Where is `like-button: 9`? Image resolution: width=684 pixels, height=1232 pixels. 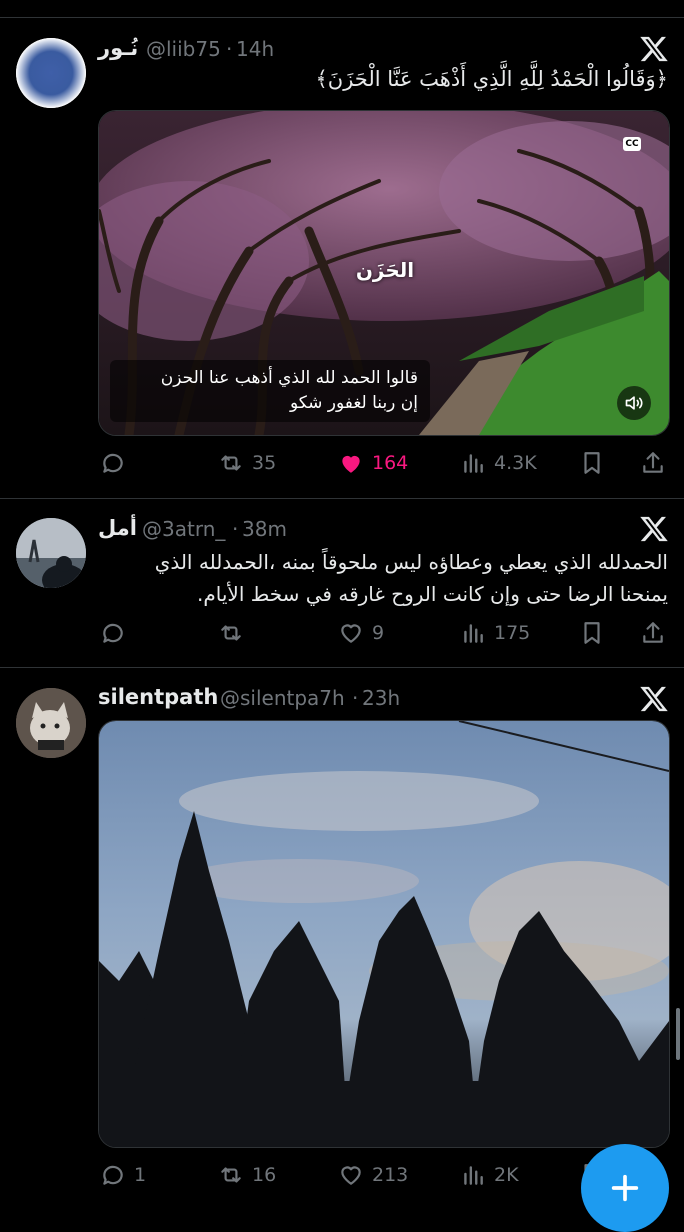
like-button: 9 is located at coordinates (361, 633).